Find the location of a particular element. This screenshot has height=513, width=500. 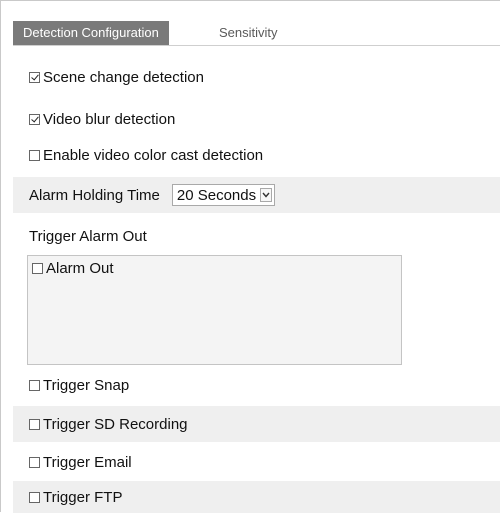

trigger-alarm-out-row: Trigger Alarm Out is located at coordinates (256, 236).